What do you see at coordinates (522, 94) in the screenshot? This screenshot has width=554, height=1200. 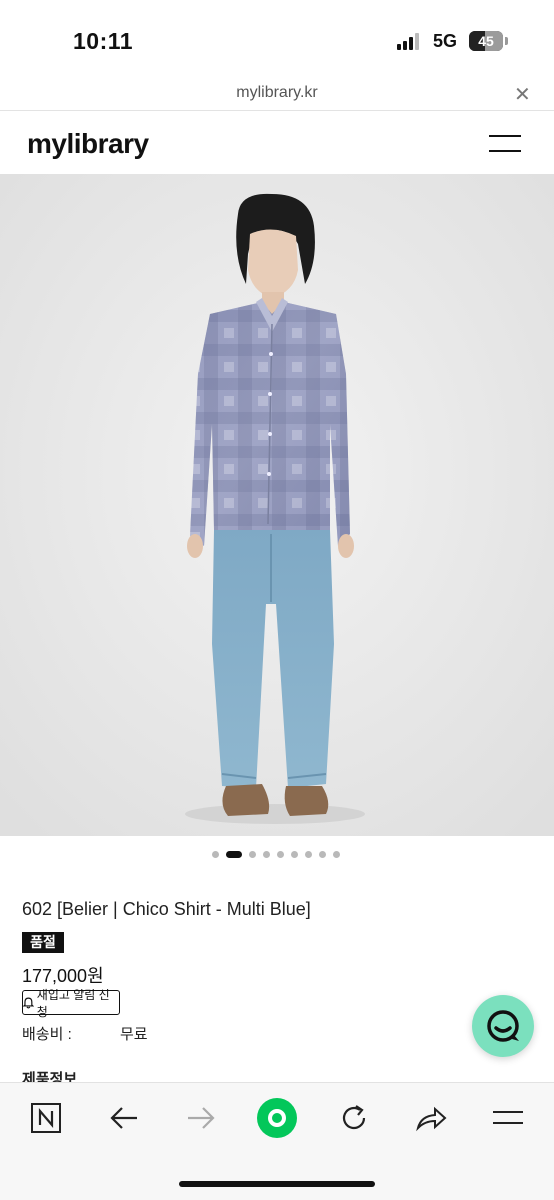 I see `close-icon: ✕` at bounding box center [522, 94].